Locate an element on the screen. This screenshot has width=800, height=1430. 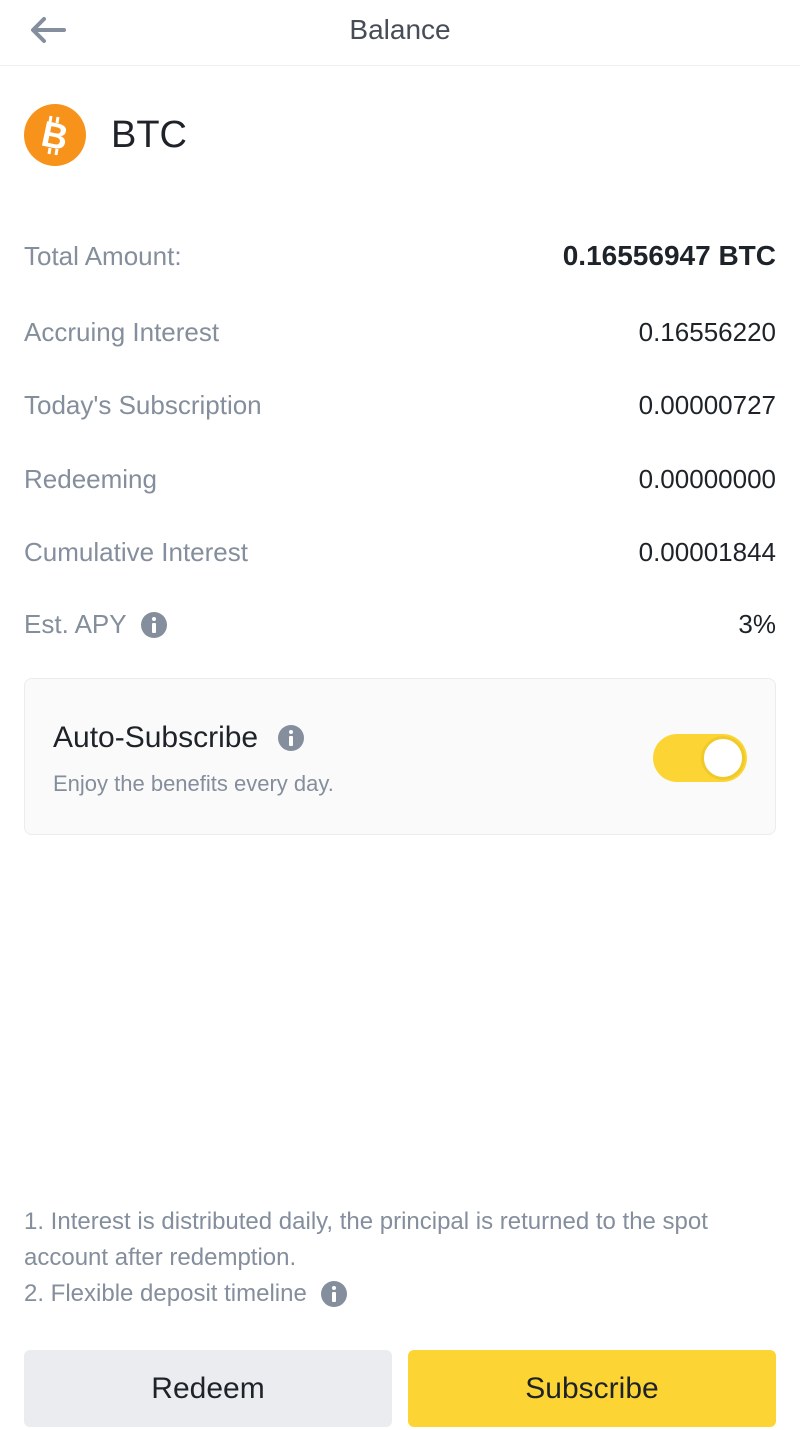
auto-subscribe-title-wrap: Auto-Subscribe is located at coordinates (179, 738).